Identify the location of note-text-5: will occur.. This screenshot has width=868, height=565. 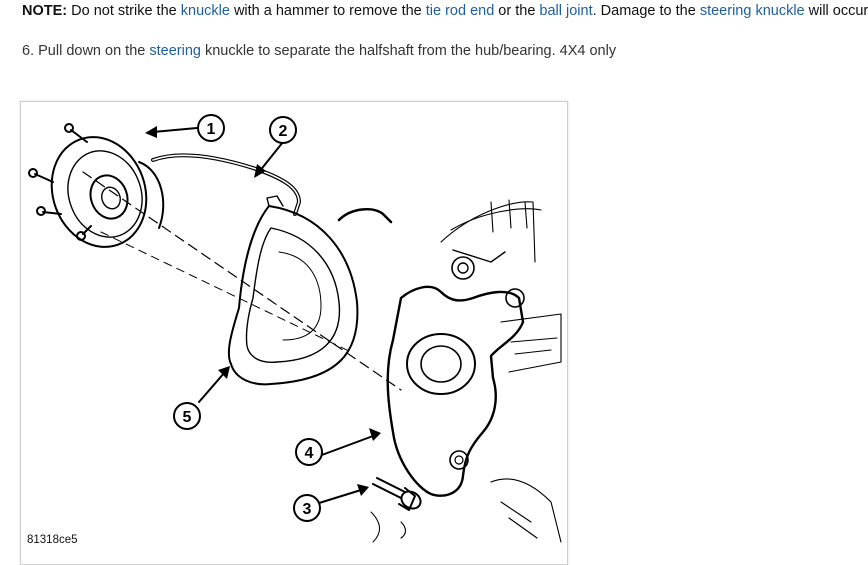
(836, 11).